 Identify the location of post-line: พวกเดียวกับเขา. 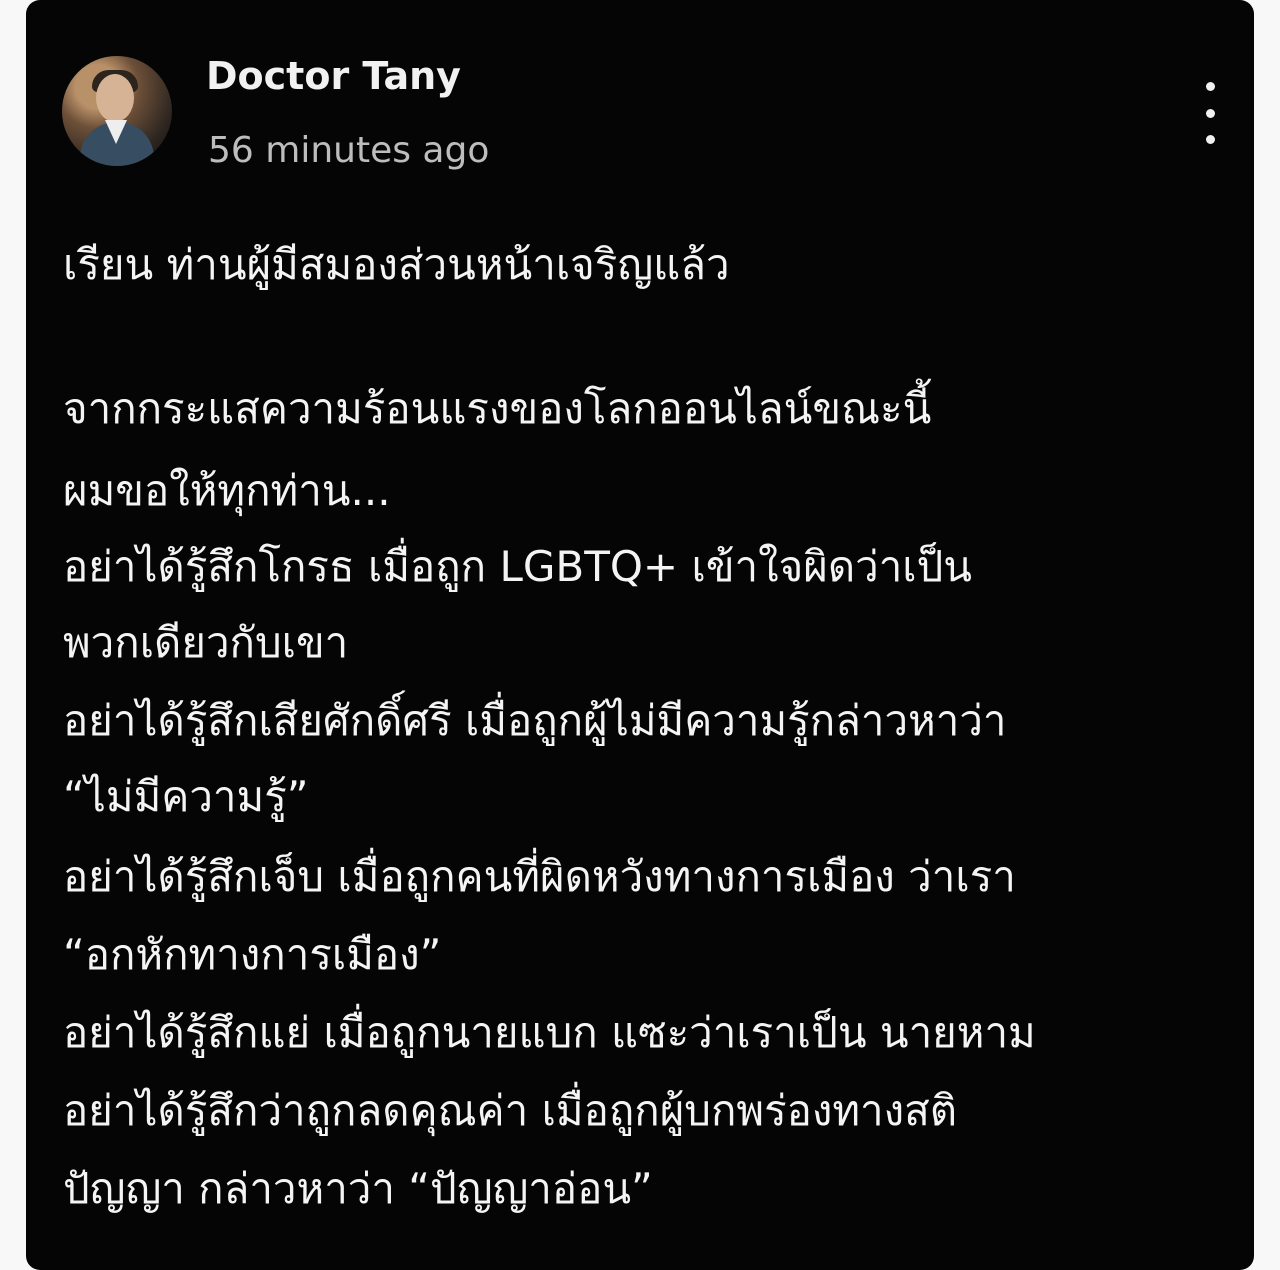
(206, 642).